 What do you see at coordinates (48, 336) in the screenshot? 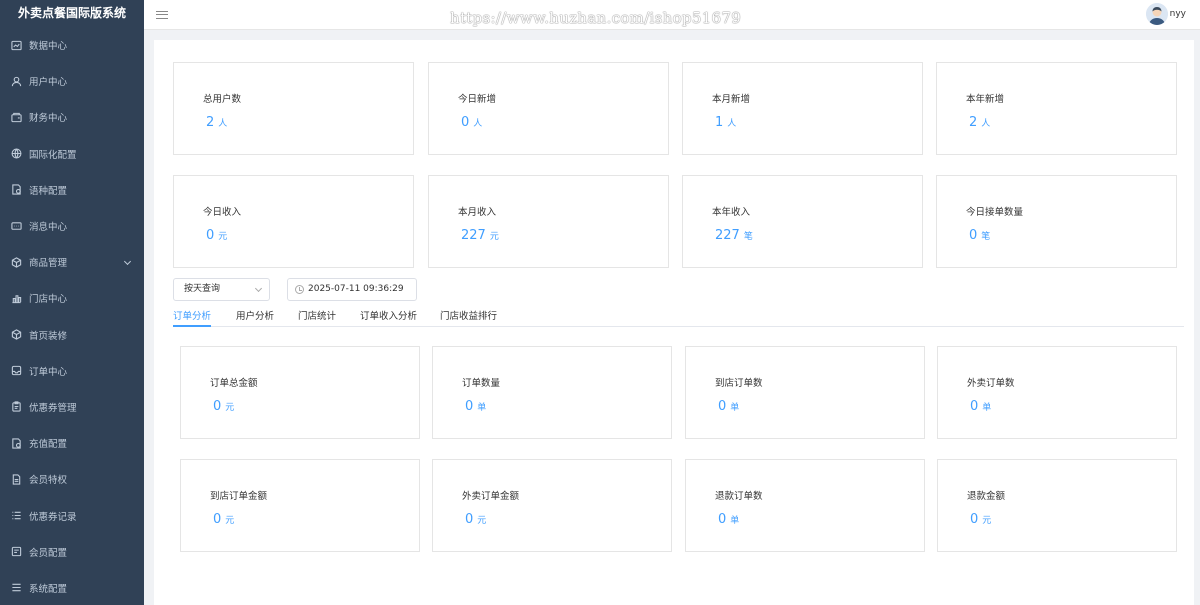
I see `sidebar-item-label: 首页装修` at bounding box center [48, 336].